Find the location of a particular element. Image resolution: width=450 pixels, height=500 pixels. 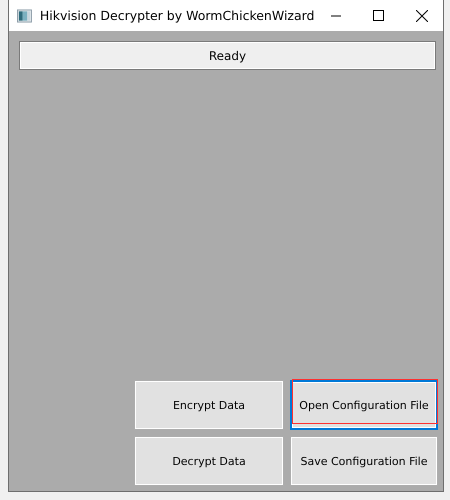

action-button: Save Configuration File is located at coordinates (364, 461).